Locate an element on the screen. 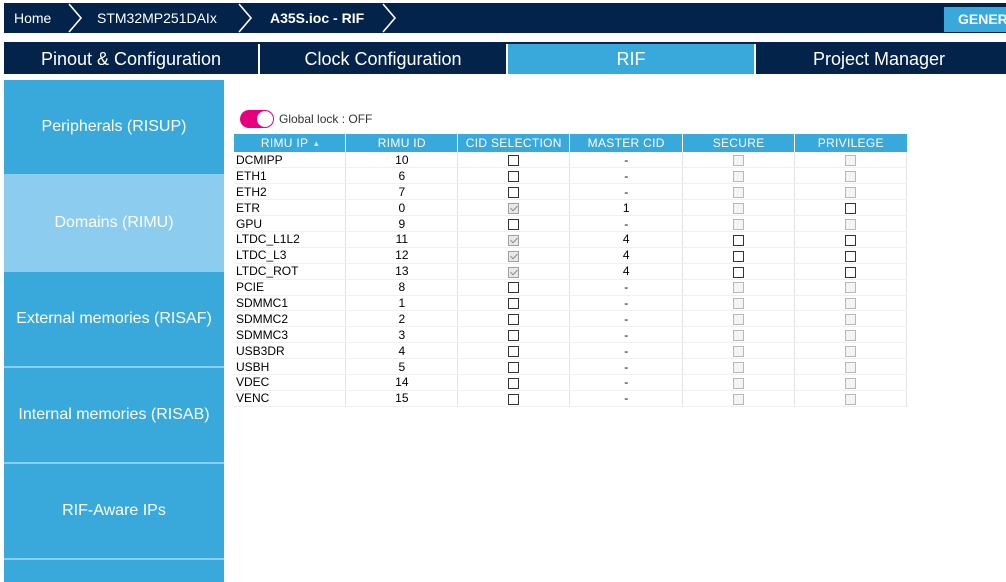  tab-pinout-configuration: Pinout & Configuration is located at coordinates (131, 59).